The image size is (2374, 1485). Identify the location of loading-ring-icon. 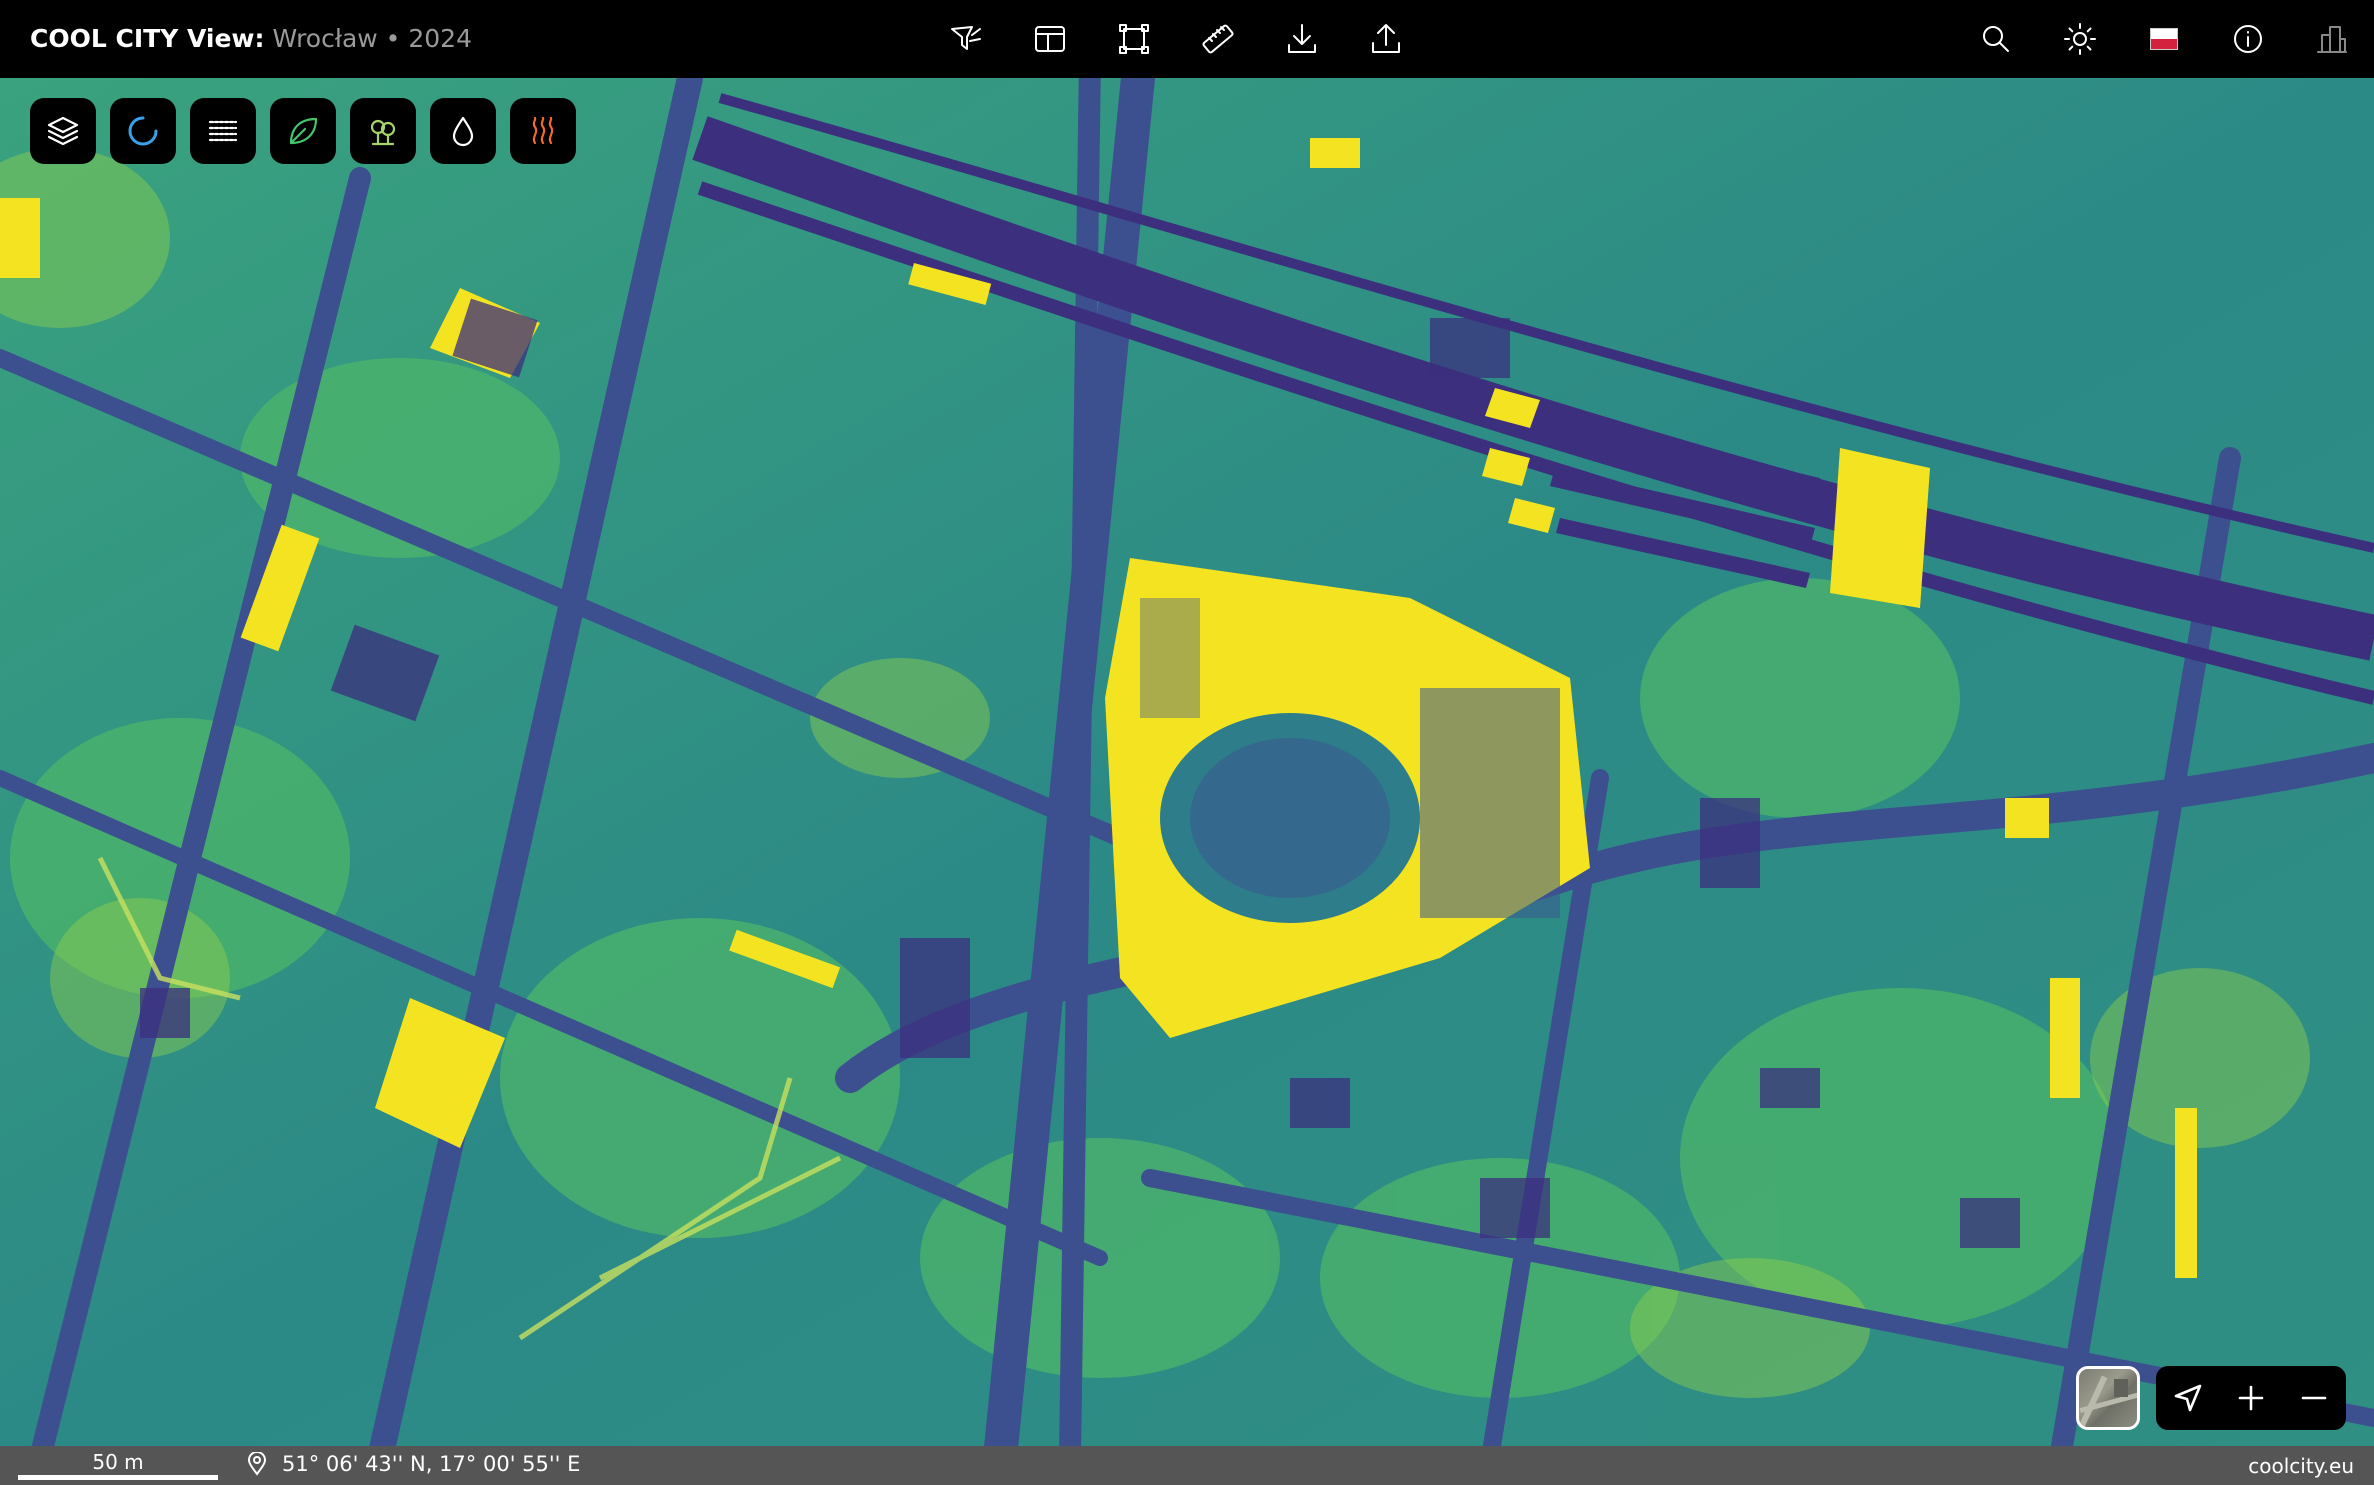
(143, 131).